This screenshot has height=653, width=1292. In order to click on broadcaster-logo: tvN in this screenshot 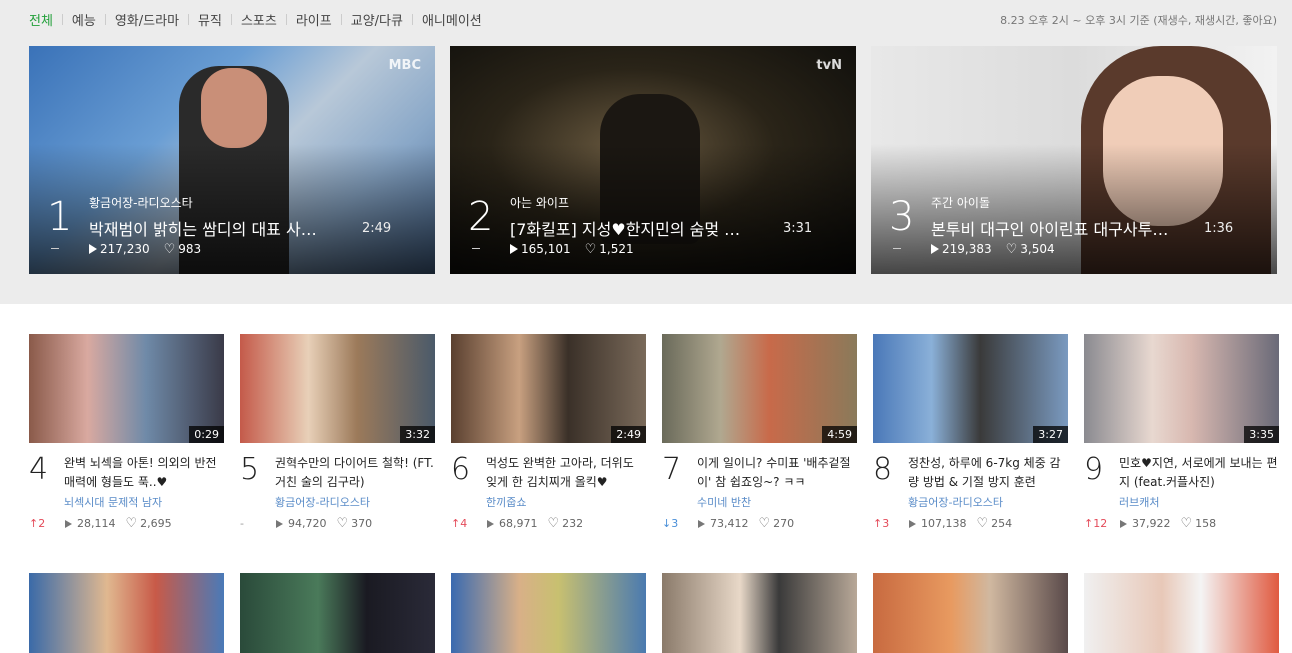, I will do `click(829, 65)`.